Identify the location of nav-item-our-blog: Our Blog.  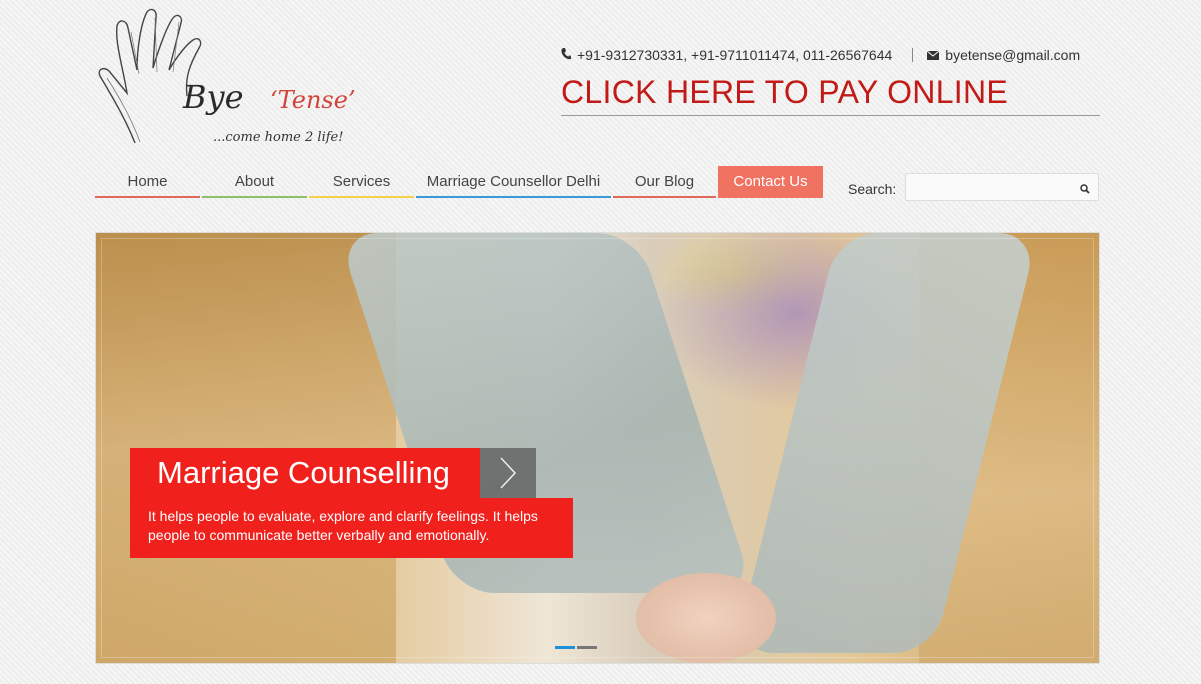
(664, 182).